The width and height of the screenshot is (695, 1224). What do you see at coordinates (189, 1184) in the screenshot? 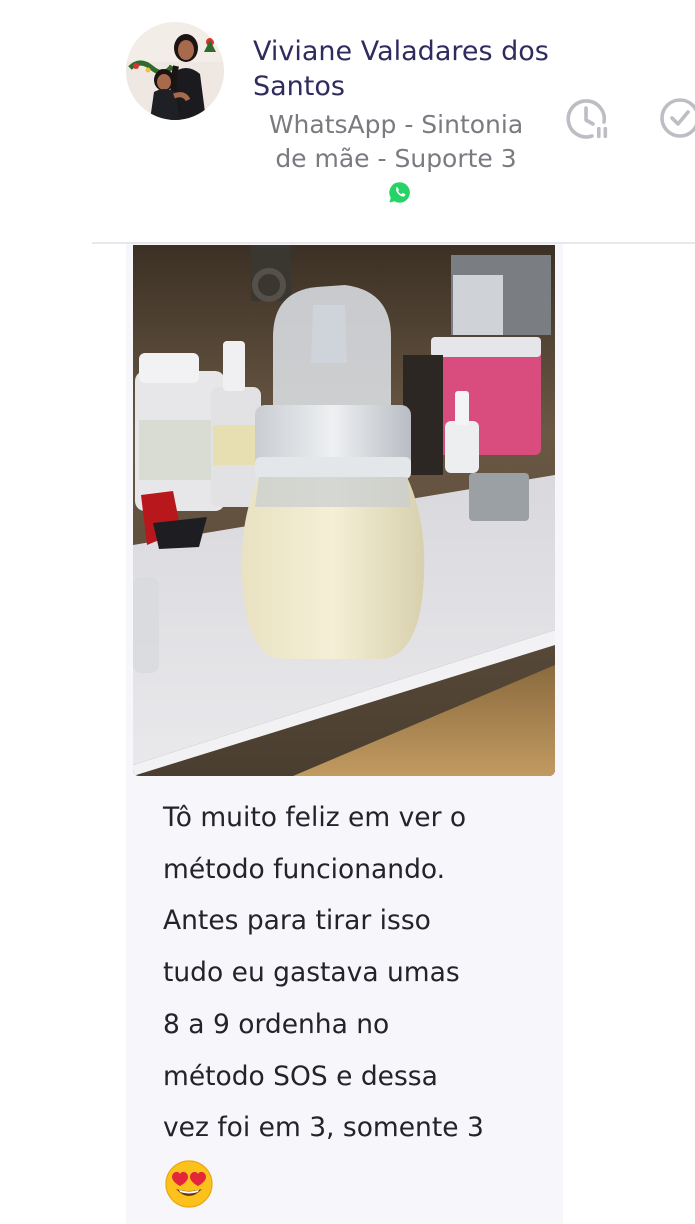
I see `heart-eyes-emoji-icon` at bounding box center [189, 1184].